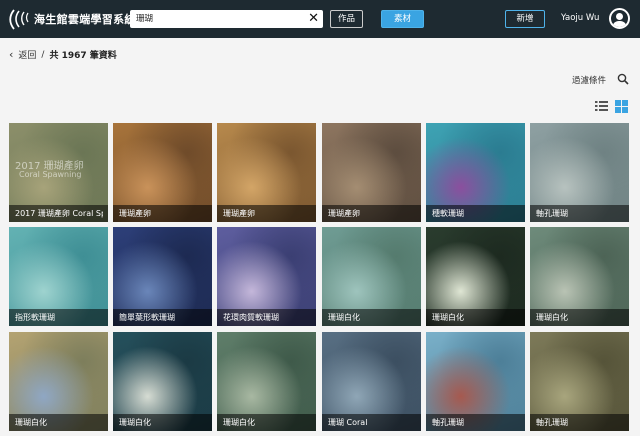 The width and height of the screenshot is (640, 436). Describe the element at coordinates (162, 276) in the screenshot. I see `media-tile: 簡單葉形軟珊瑚` at that location.